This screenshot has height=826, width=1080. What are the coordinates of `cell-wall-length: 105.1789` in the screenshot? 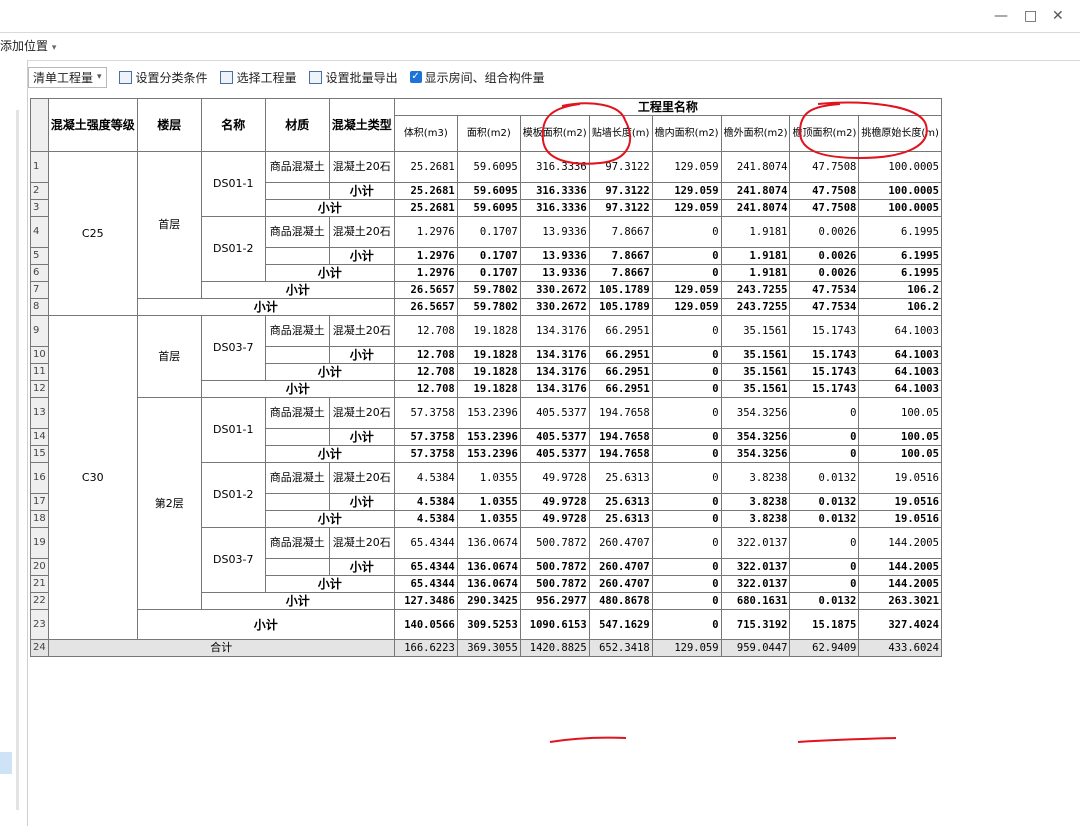 It's located at (620, 290).